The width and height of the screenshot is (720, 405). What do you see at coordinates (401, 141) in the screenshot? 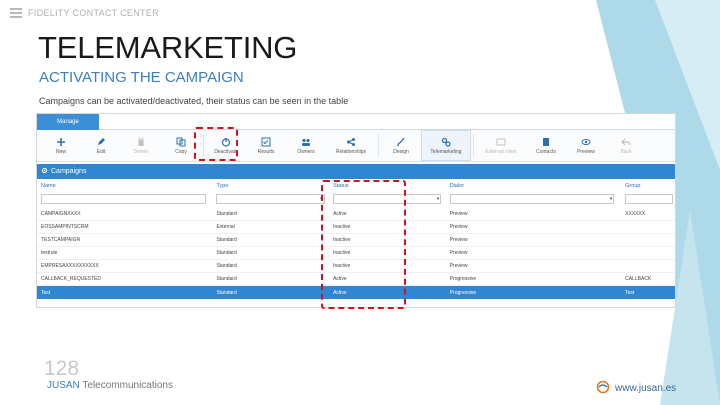
I see `brush-icon` at bounding box center [401, 141].